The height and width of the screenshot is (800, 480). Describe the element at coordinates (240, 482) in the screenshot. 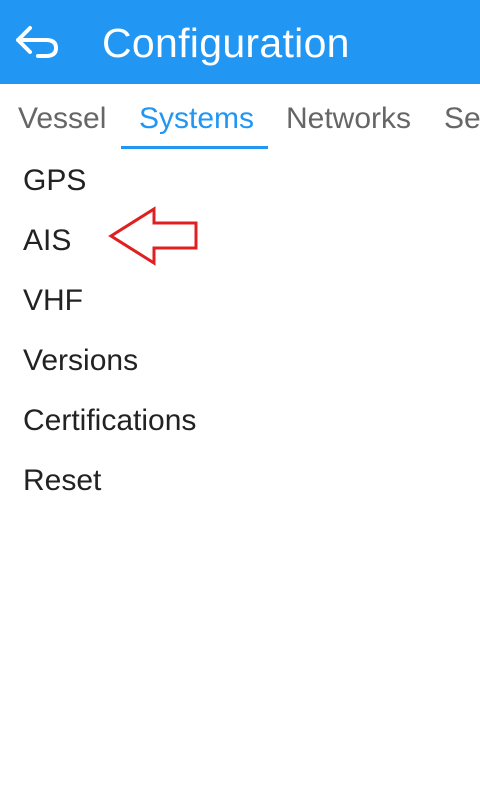

I see `list-item-reset: Reset` at that location.